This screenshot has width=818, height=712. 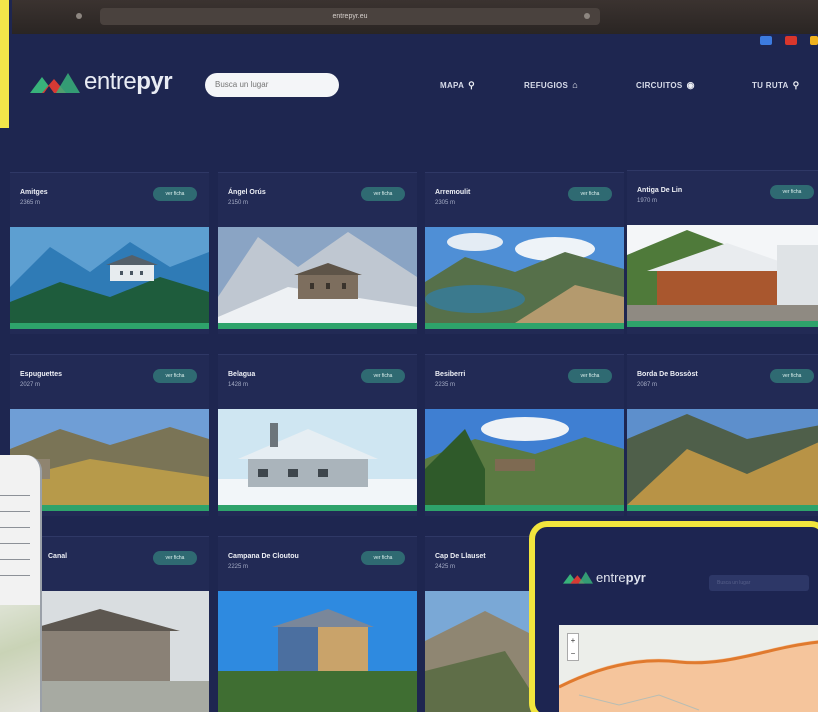 I want to click on home-icon: ⌂, so click(x=575, y=85).